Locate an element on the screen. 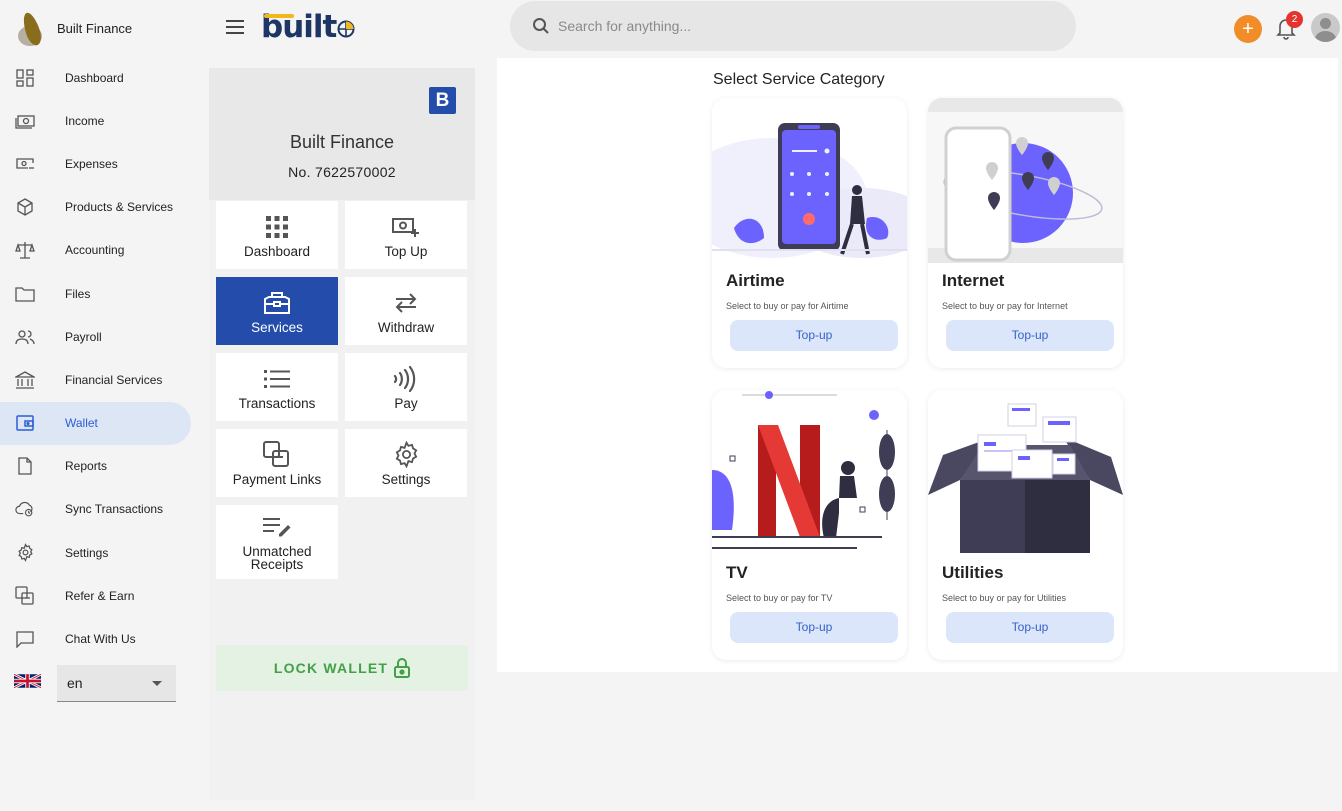 The image size is (1342, 811). sidebar-item-accounting: Accounting is located at coordinates (100, 250).